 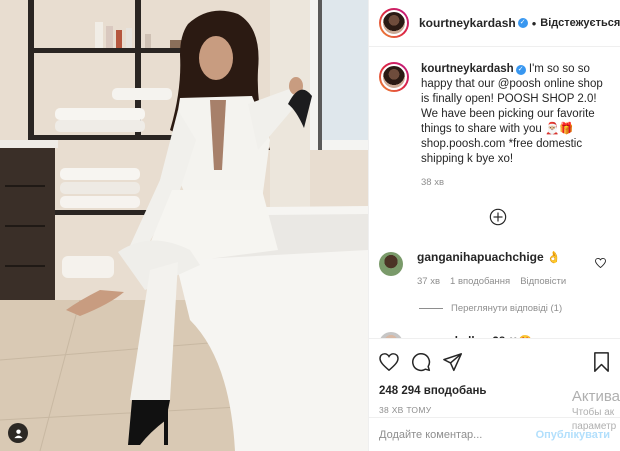 What do you see at coordinates (494, 391) in the screenshot?
I see `likes-count: 248 294 вподобань` at bounding box center [494, 391].